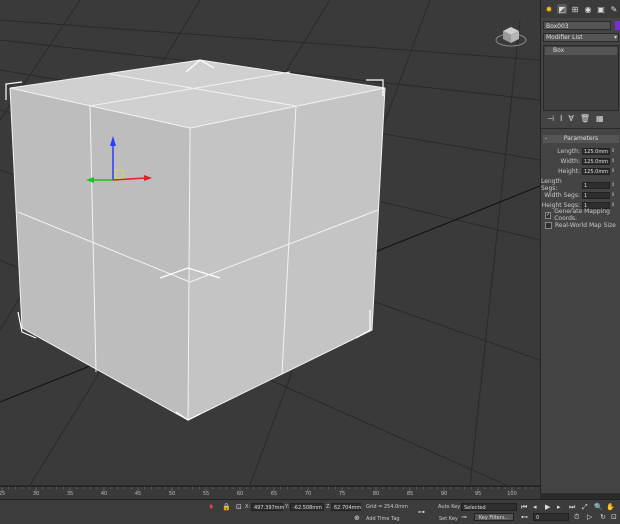 Image resolution: width=620 pixels, height=524 pixels. What do you see at coordinates (580, 215) in the screenshot?
I see `generate-mapping-checkbox: ✓ Generate Mapping Coords.` at bounding box center [580, 215].